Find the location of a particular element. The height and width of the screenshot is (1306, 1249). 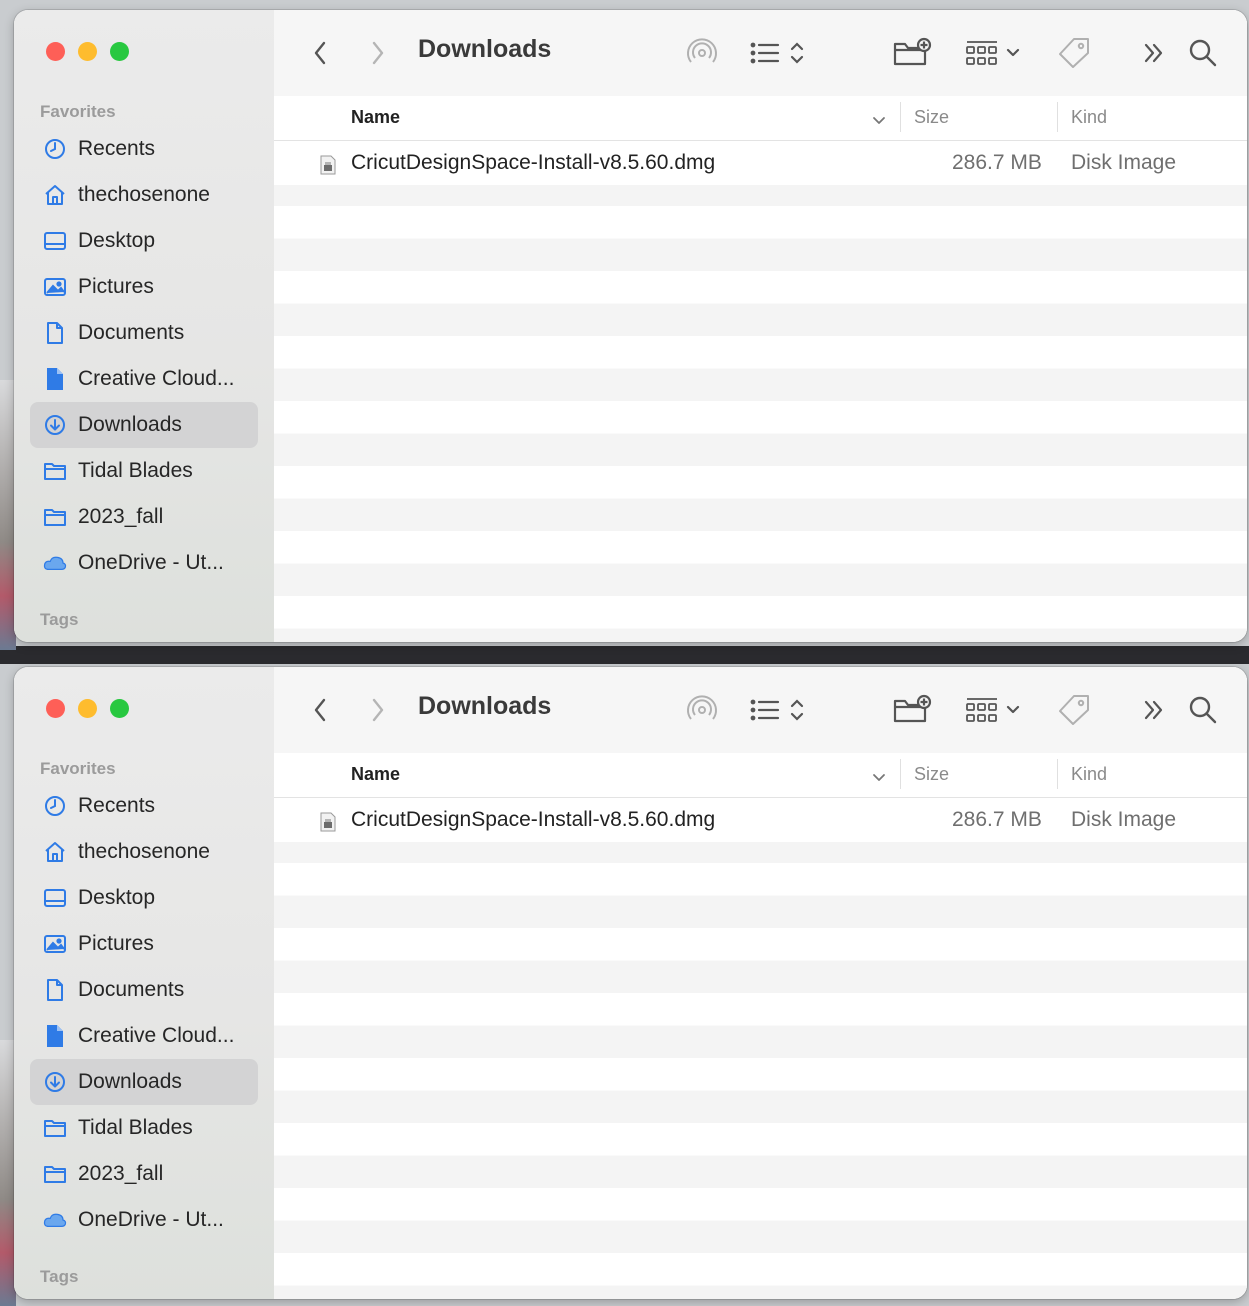

sidebar-item-label: Tidal Blades is located at coordinates (135, 1127).